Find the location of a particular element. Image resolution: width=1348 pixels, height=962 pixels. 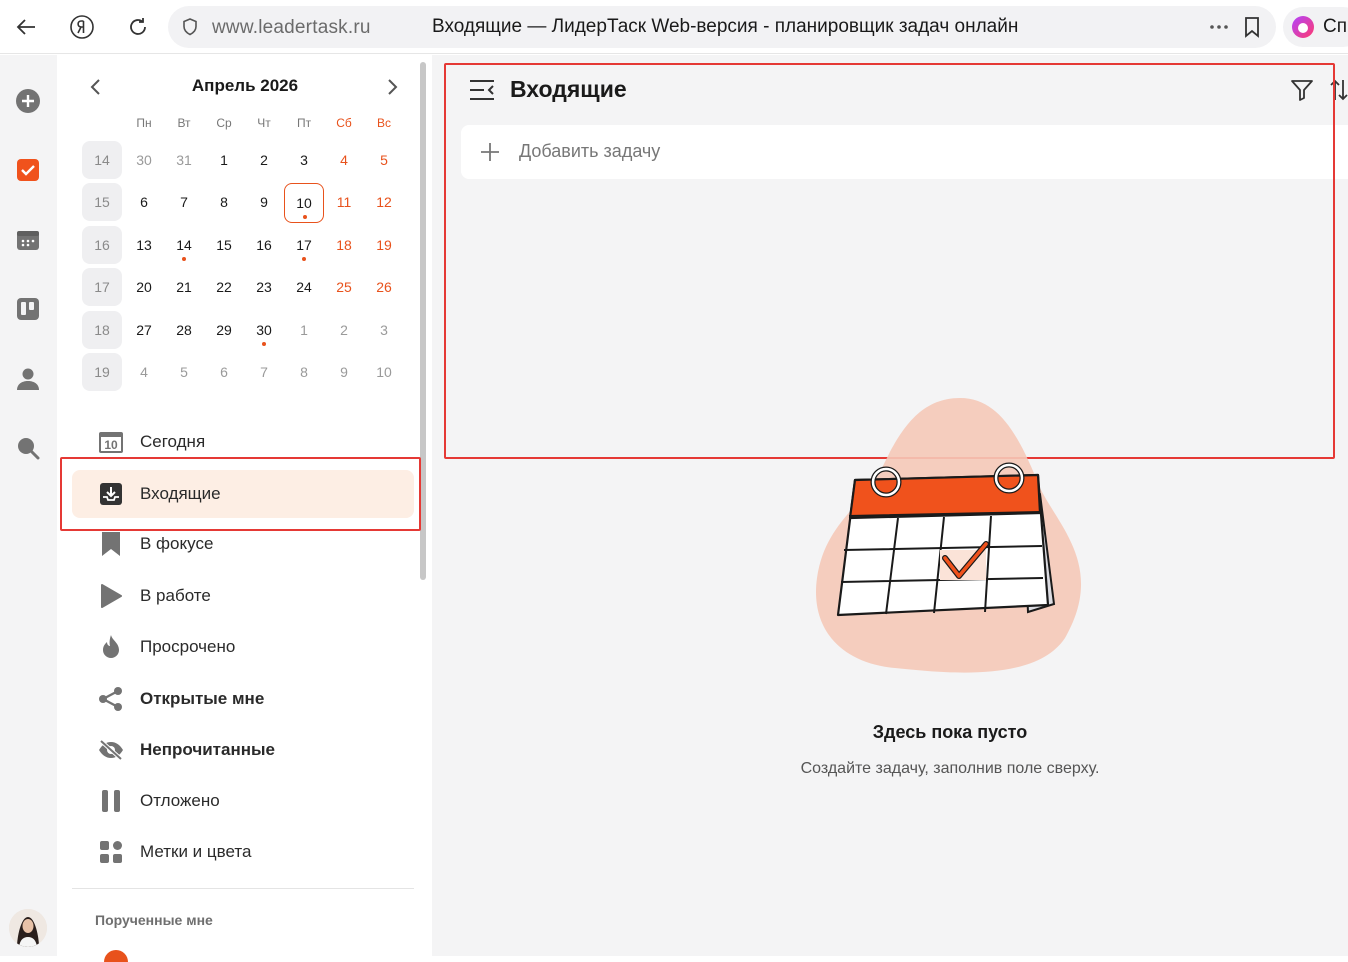

tasks-checkbox-icon is located at coordinates (28, 170).